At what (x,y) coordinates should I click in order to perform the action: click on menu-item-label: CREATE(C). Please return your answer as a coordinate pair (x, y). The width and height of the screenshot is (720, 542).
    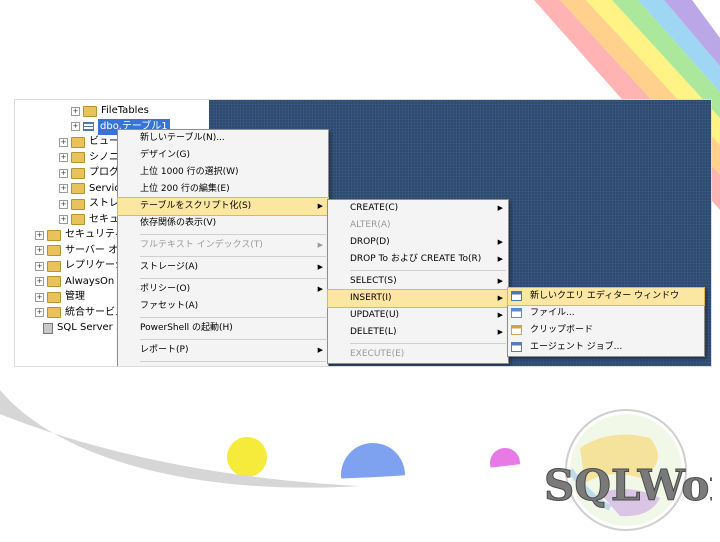
    Looking at the image, I should click on (374, 208).